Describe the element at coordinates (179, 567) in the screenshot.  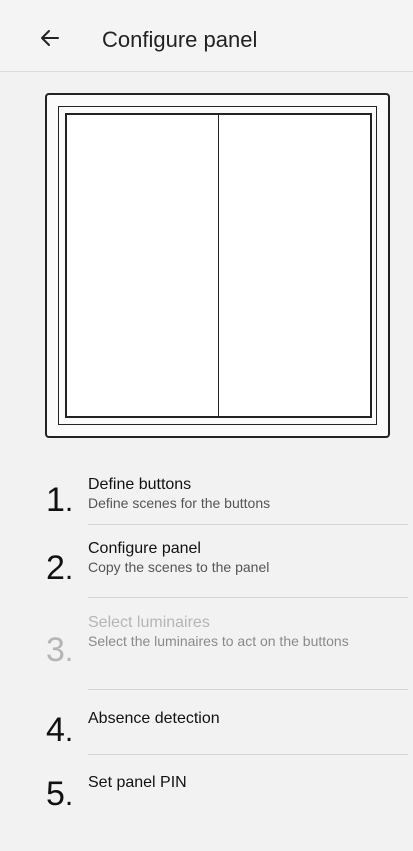
I see `step-subtitle: Copy the scenes to the panel` at that location.